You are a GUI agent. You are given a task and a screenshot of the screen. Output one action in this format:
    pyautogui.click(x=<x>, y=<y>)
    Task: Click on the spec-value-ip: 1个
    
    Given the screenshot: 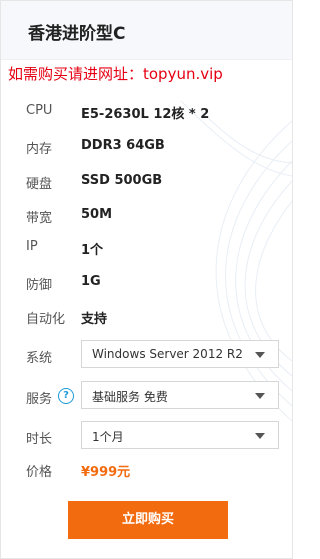 What is the action you would take?
    pyautogui.click(x=92, y=250)
    